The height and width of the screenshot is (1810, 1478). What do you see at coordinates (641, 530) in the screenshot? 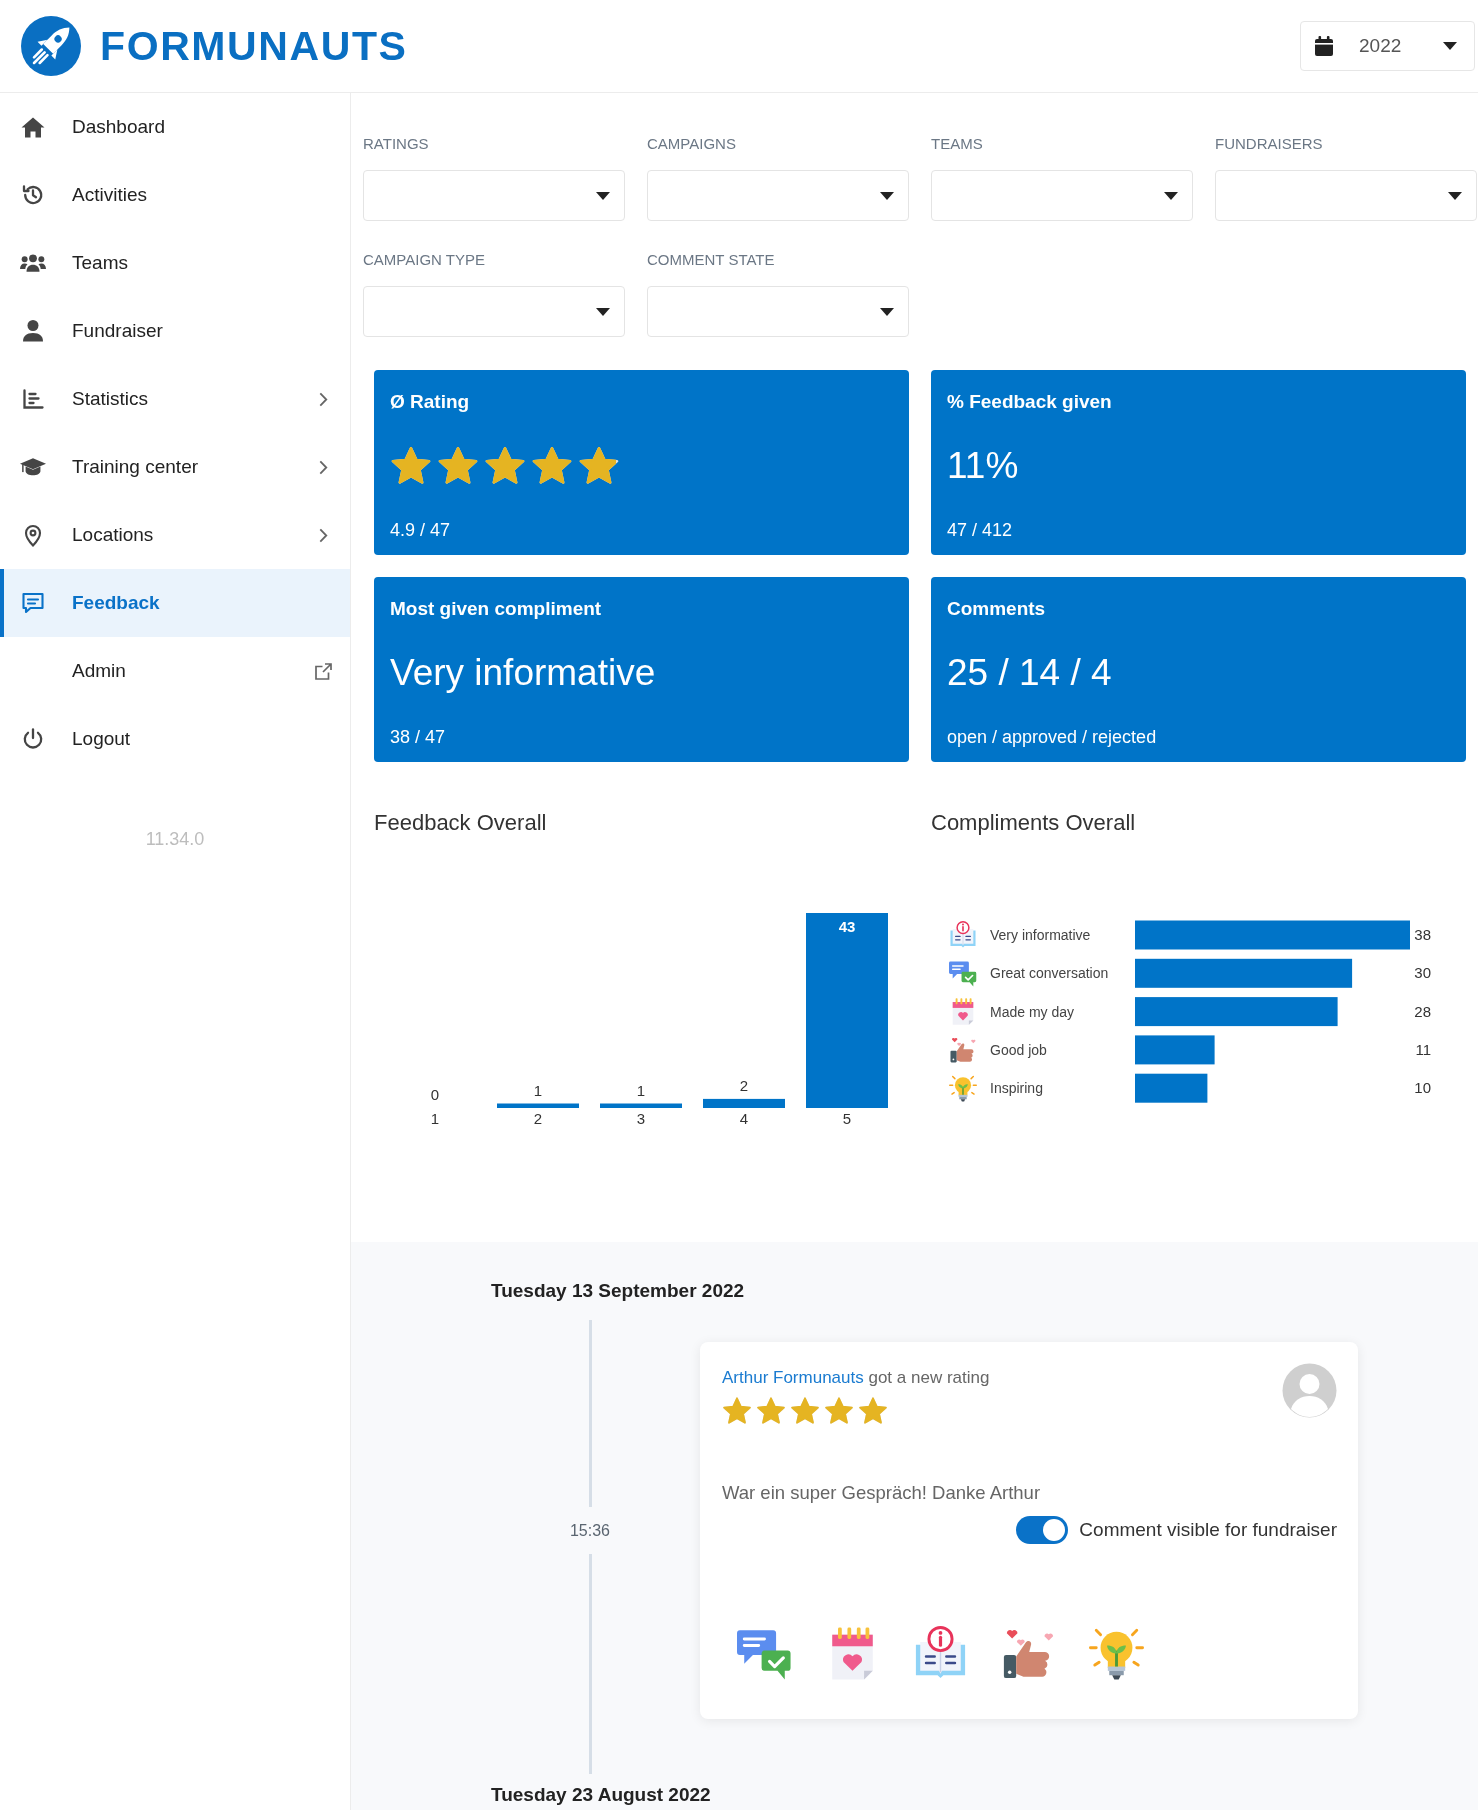
I see `card-footer: 4.9 / 47` at bounding box center [641, 530].